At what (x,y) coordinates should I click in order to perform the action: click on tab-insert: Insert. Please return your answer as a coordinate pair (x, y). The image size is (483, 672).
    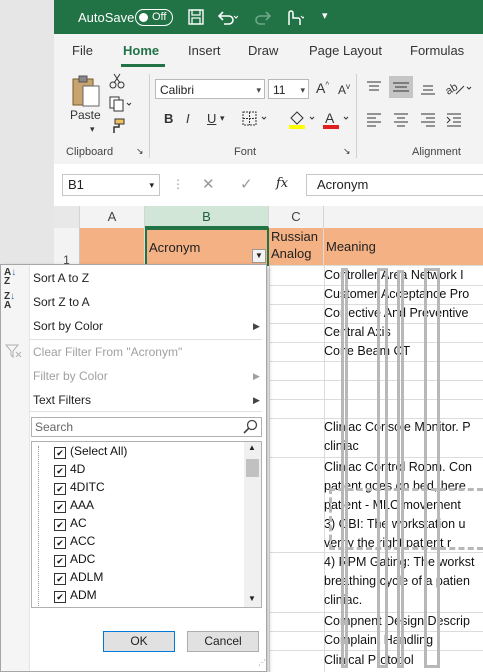
    Looking at the image, I should click on (204, 50).